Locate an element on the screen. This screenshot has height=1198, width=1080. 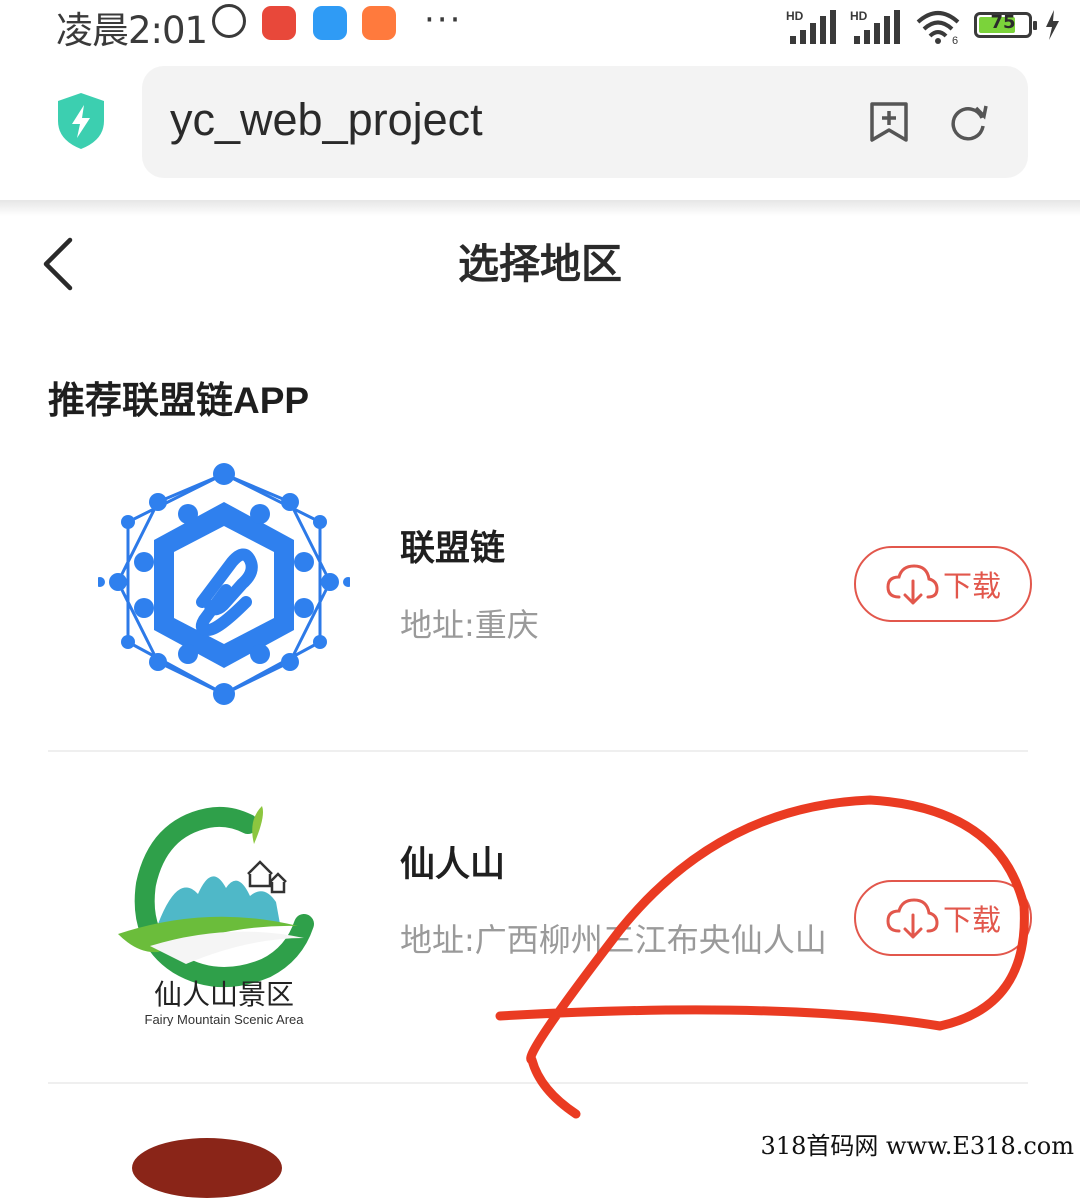
browser-address-bar: yc_web_project is located at coordinates (540, 128).